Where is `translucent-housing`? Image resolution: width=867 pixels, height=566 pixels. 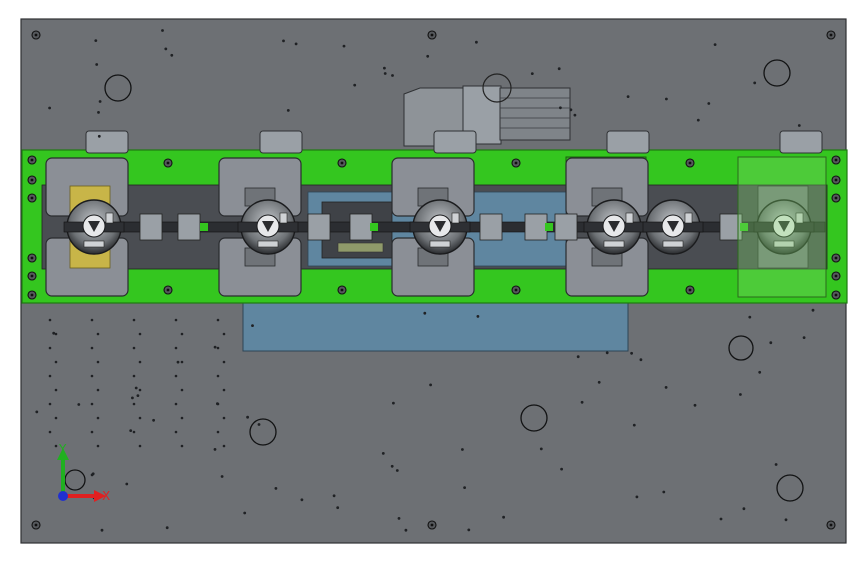 translucent-housing is located at coordinates (782, 227).